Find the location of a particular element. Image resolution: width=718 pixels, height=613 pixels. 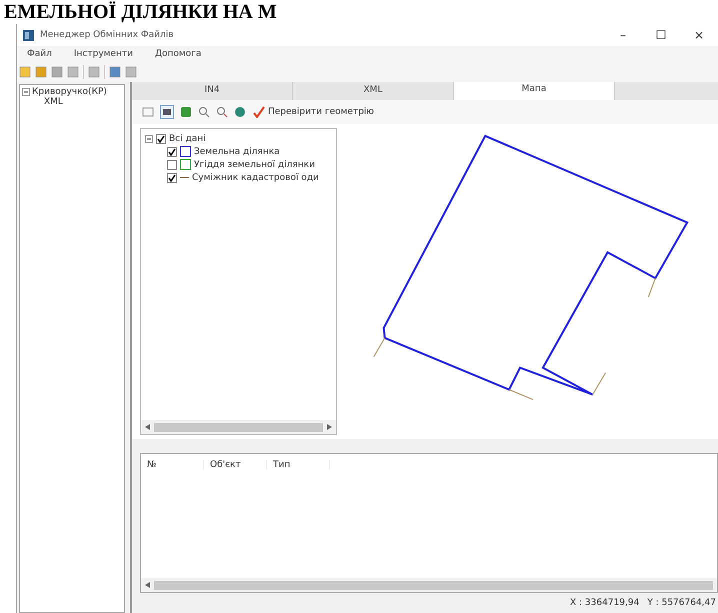

layer-label: Угіддя земельної ділянки is located at coordinates (254, 165).